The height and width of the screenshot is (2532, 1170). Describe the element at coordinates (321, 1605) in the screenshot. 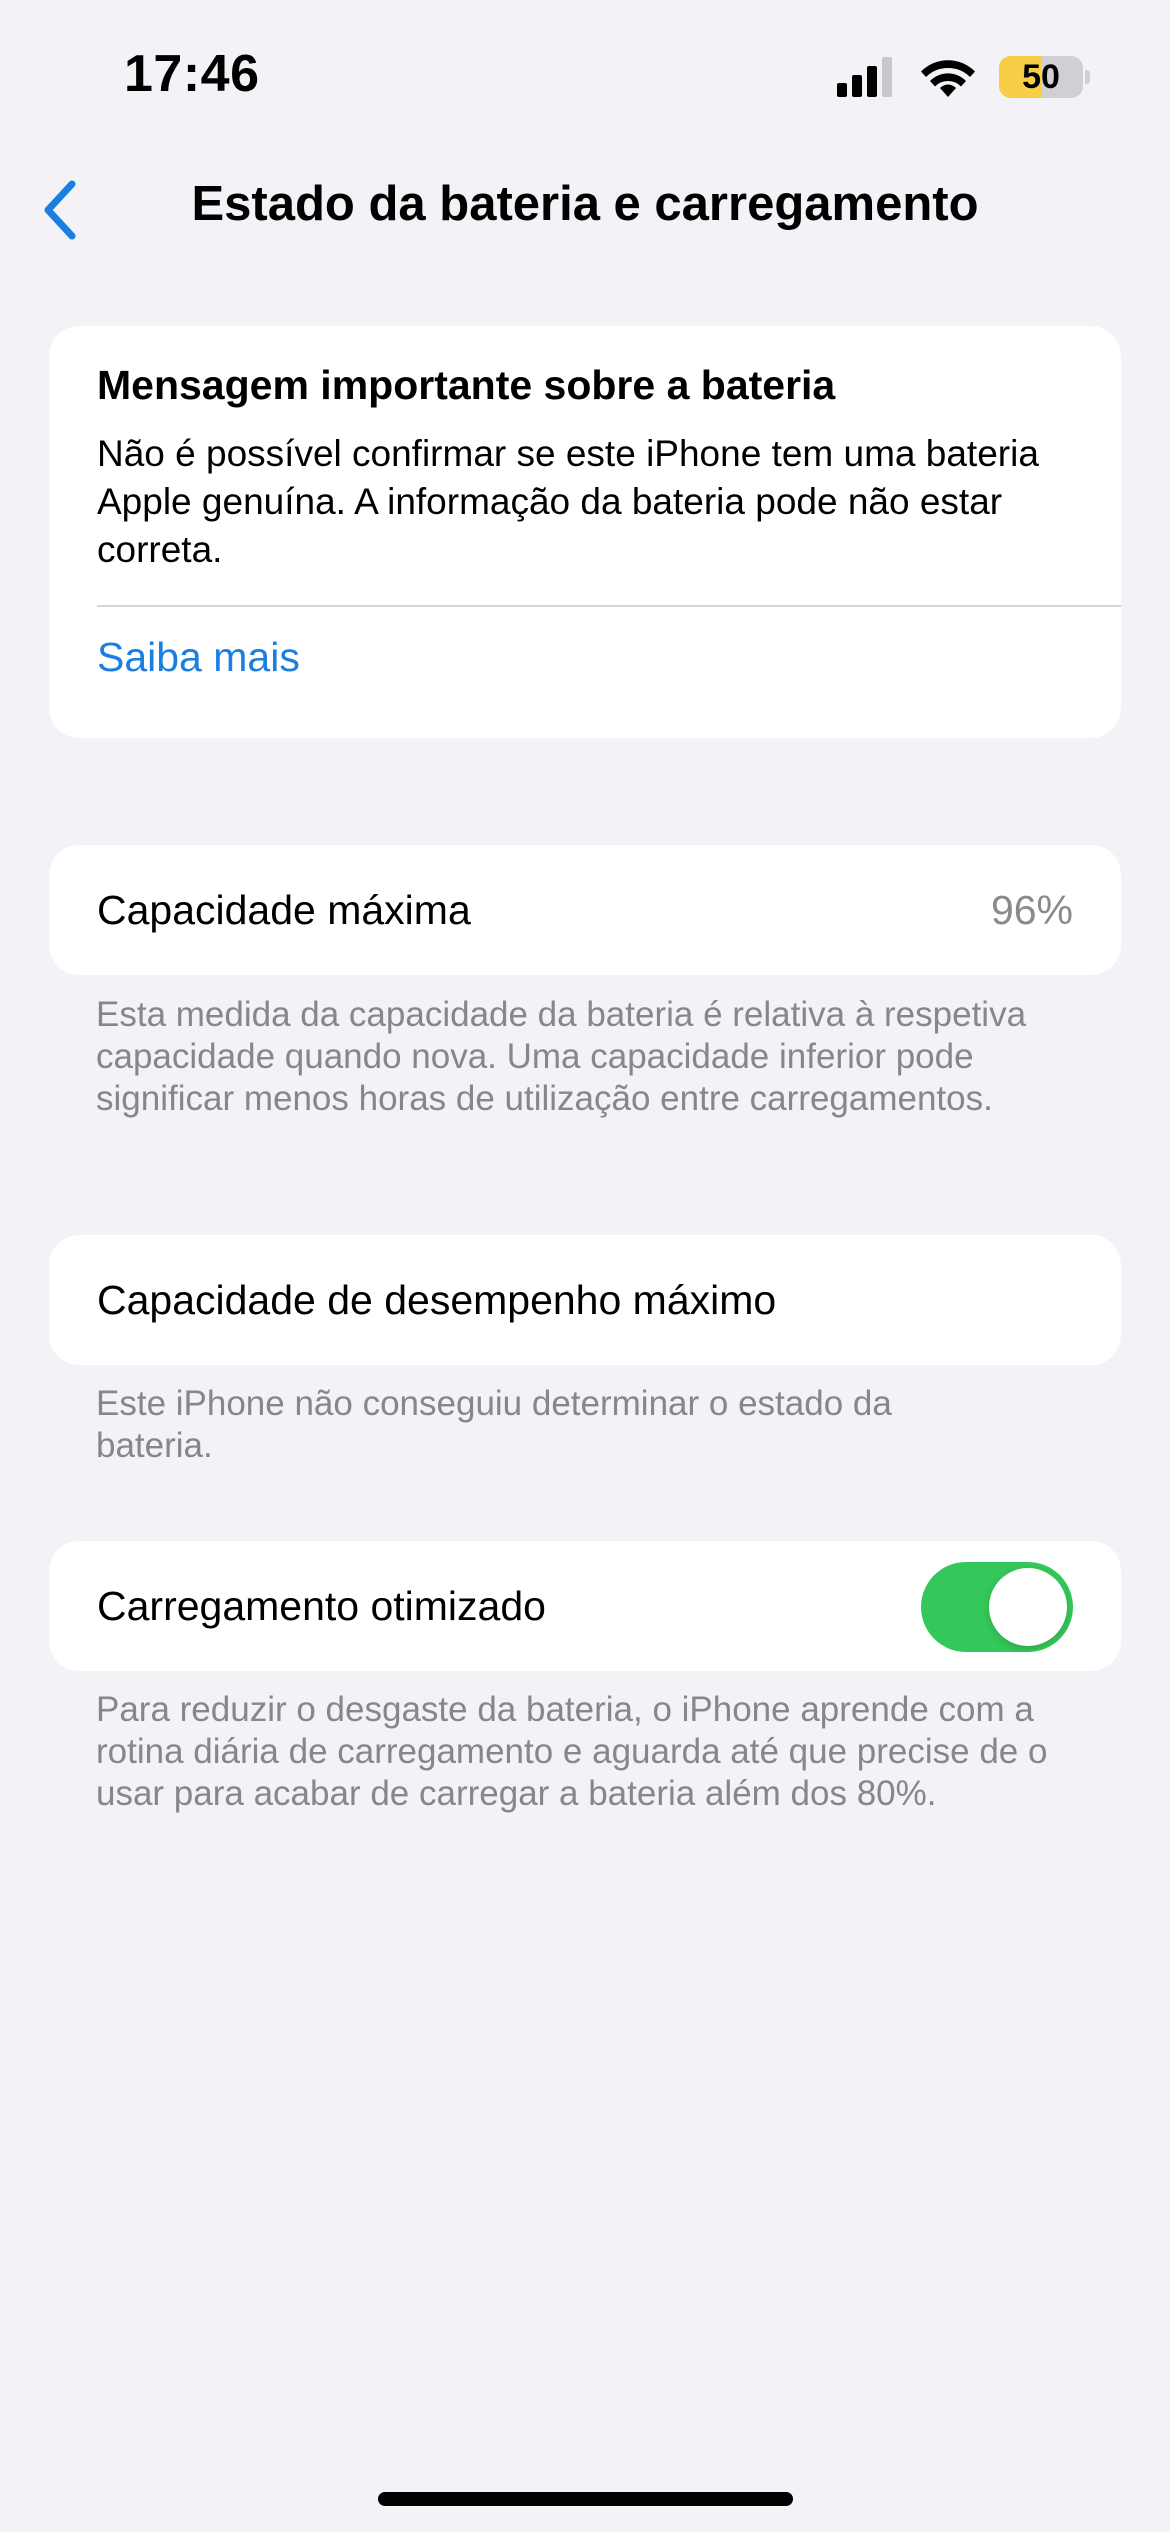

I see `optimized-charging-label: Carregamento otimizado` at that location.